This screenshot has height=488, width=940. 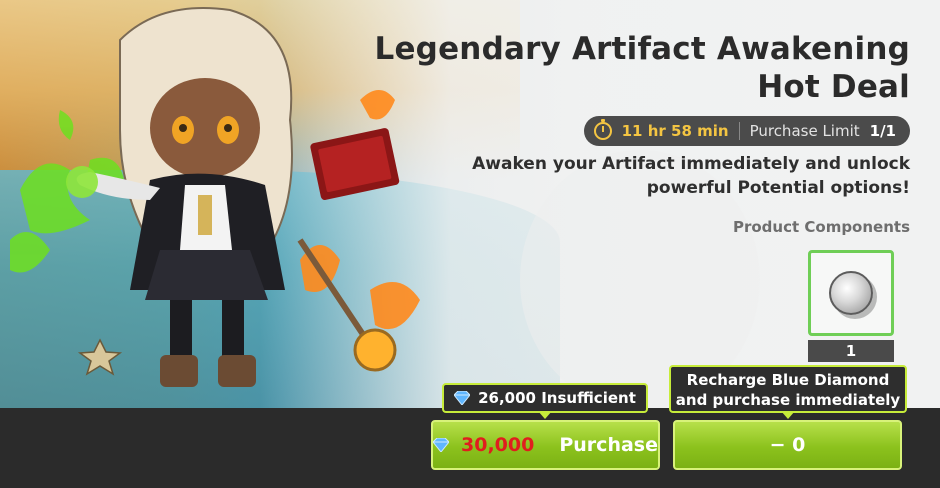 I want to click on offer-title: Legendary Artifact Awakening Hot Deal, so click(x=630, y=68).